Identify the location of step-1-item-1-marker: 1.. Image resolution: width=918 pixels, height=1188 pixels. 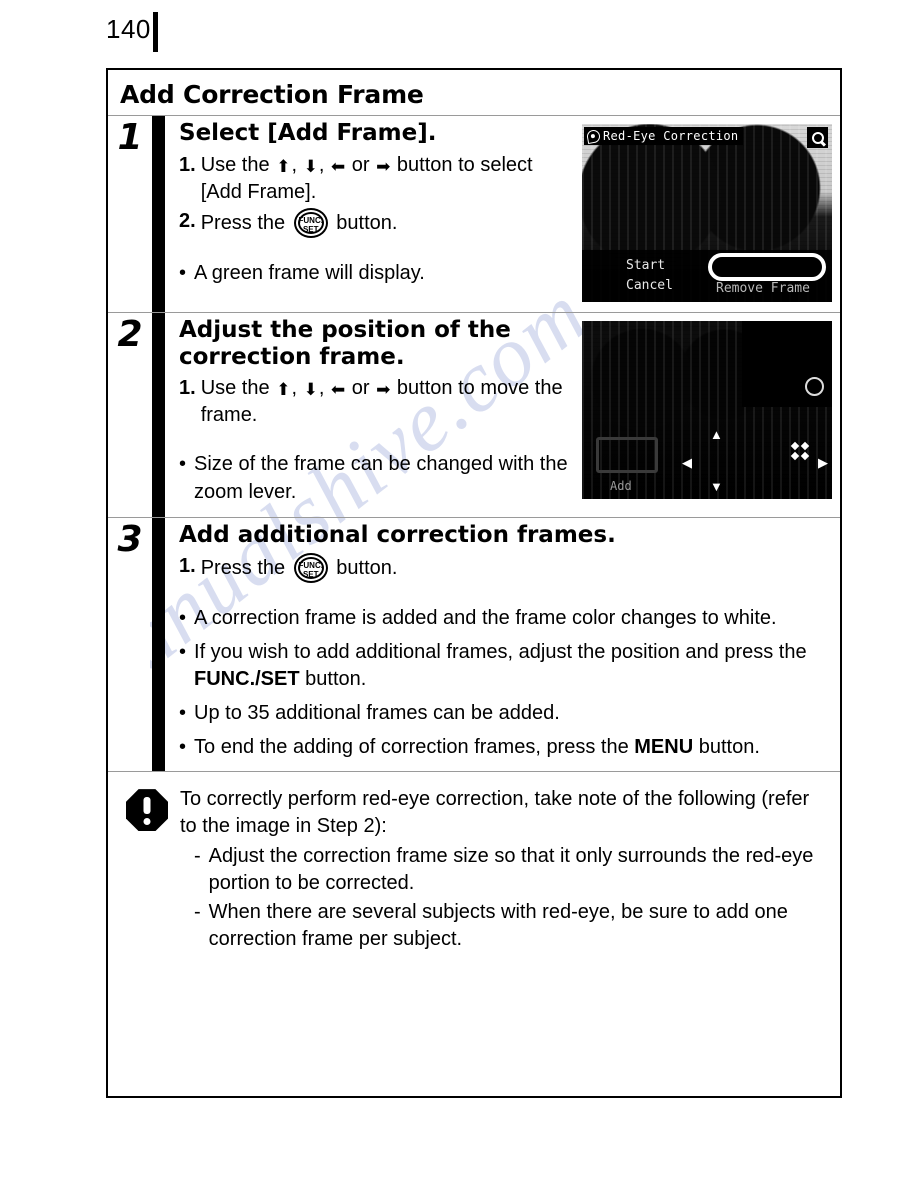
(187, 164).